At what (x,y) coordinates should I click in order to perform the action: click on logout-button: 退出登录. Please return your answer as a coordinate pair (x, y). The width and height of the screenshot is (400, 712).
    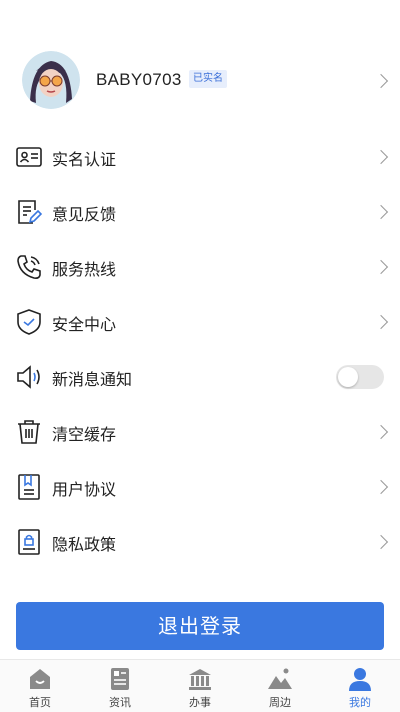
    Looking at the image, I should click on (200, 626).